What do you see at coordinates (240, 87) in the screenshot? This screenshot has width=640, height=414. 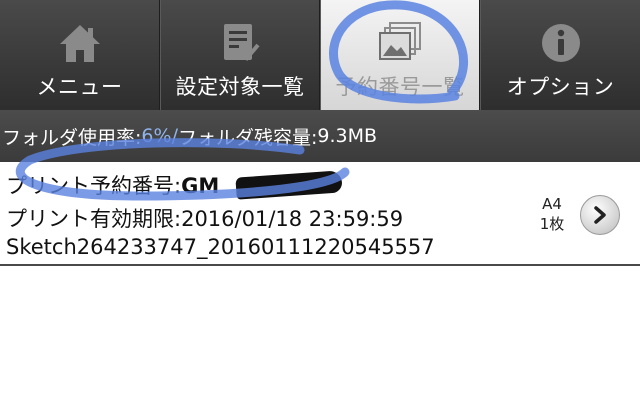 I see `tab-settings-list-label: 設定対象一覧` at bounding box center [240, 87].